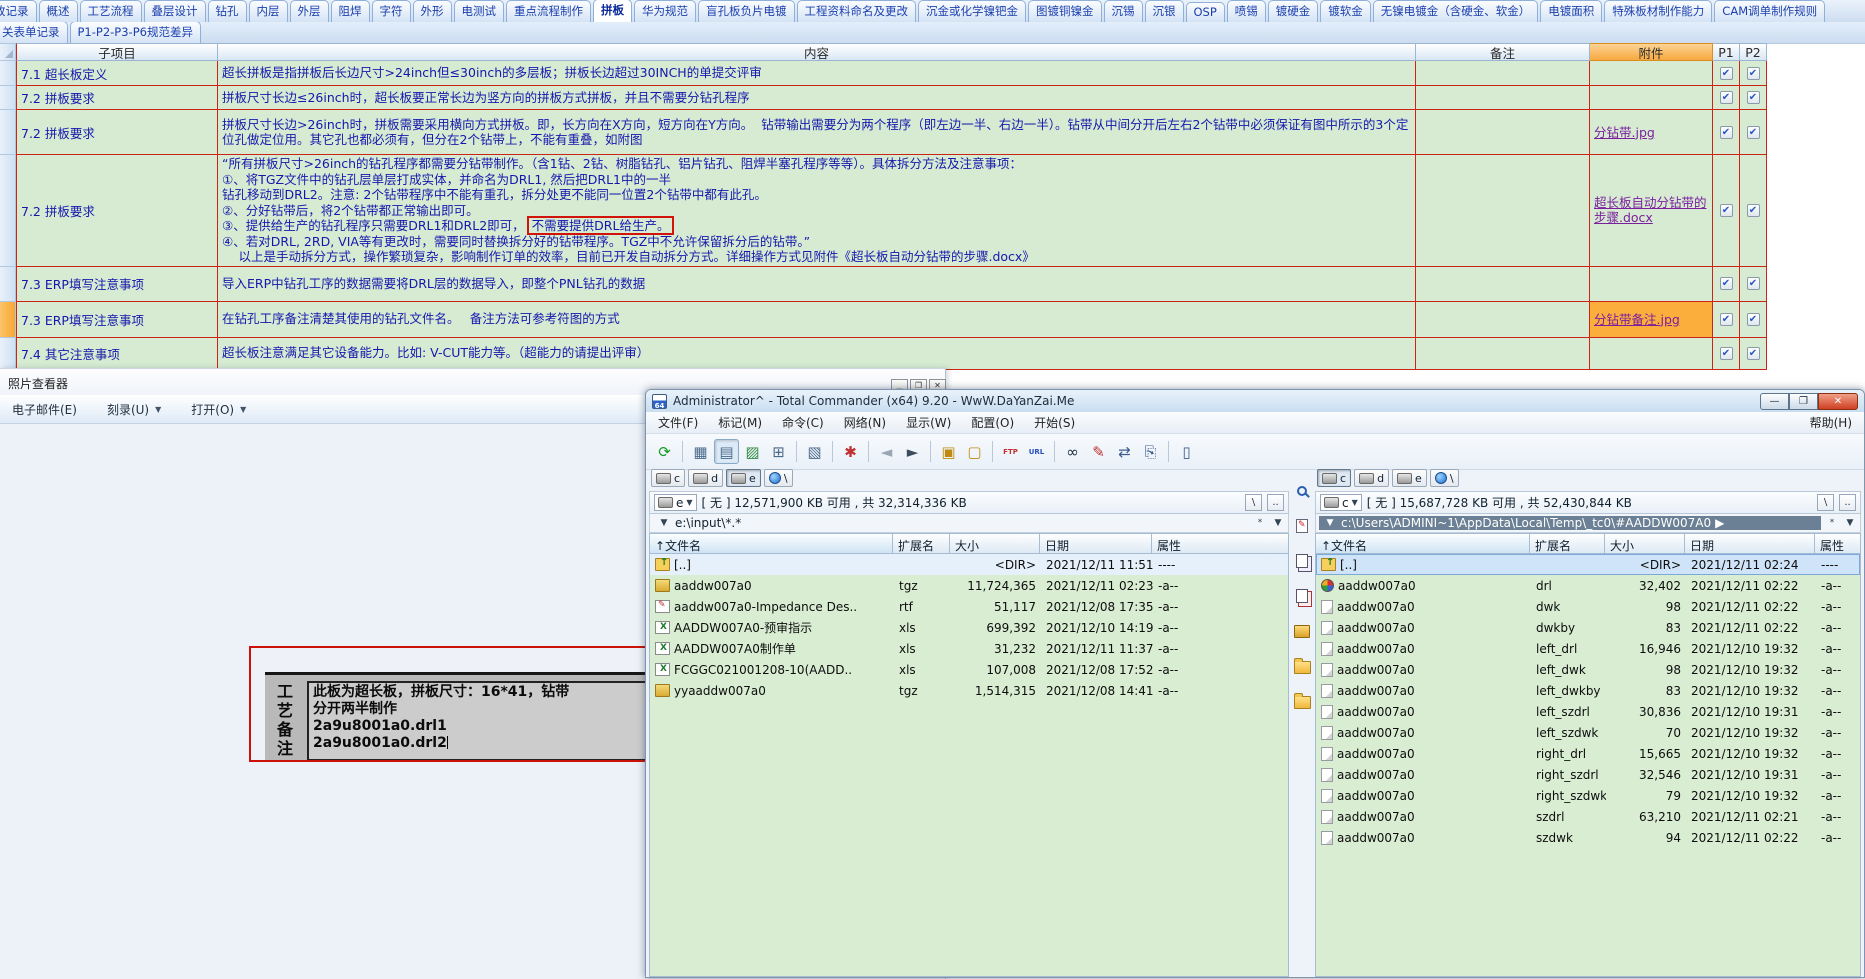 This screenshot has height=979, width=1865. I want to click on tab-外形: 外形, so click(432, 11).